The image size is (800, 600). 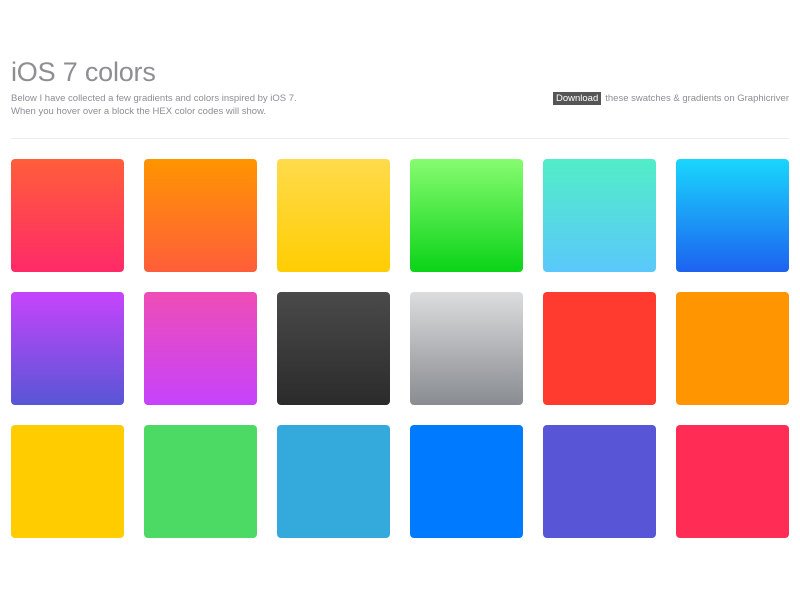 What do you see at coordinates (83, 72) in the screenshot?
I see `page-title: iOS 7 colors` at bounding box center [83, 72].